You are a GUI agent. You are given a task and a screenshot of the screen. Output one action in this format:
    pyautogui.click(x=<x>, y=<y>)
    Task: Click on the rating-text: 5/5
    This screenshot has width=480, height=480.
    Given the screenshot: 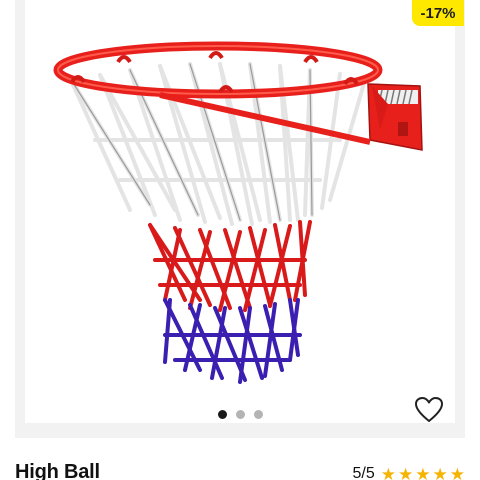 What is the action you would take?
    pyautogui.click(x=363, y=472)
    